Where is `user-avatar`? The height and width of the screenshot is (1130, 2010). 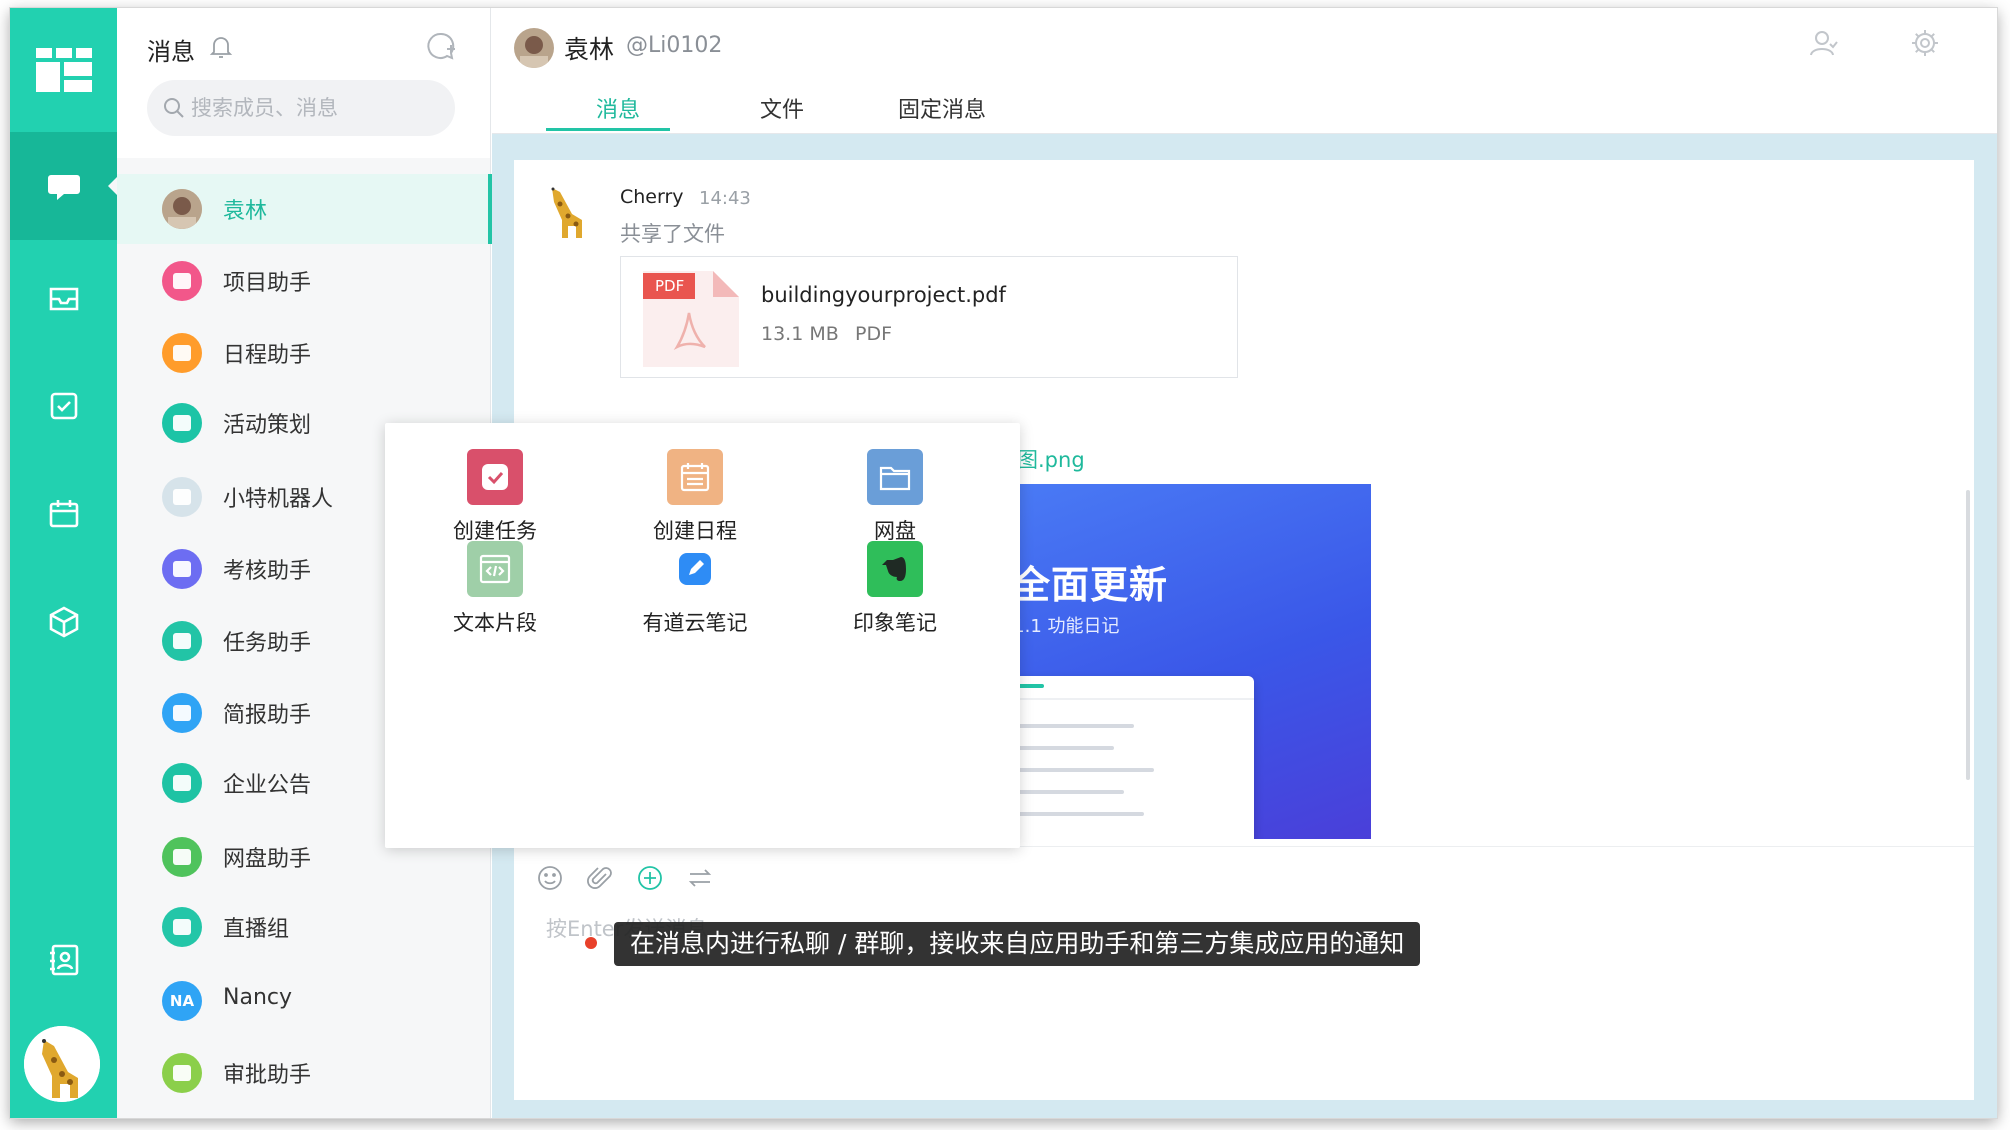 user-avatar is located at coordinates (62, 1064).